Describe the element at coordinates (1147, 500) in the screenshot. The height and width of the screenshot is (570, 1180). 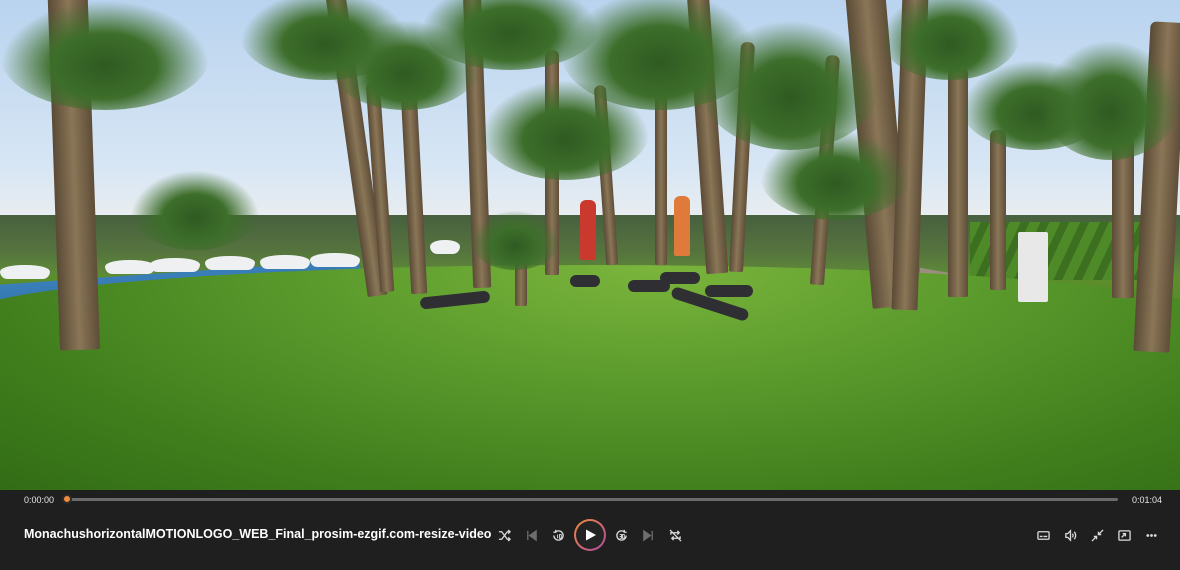
I see `total-time: 0:01:04` at that location.